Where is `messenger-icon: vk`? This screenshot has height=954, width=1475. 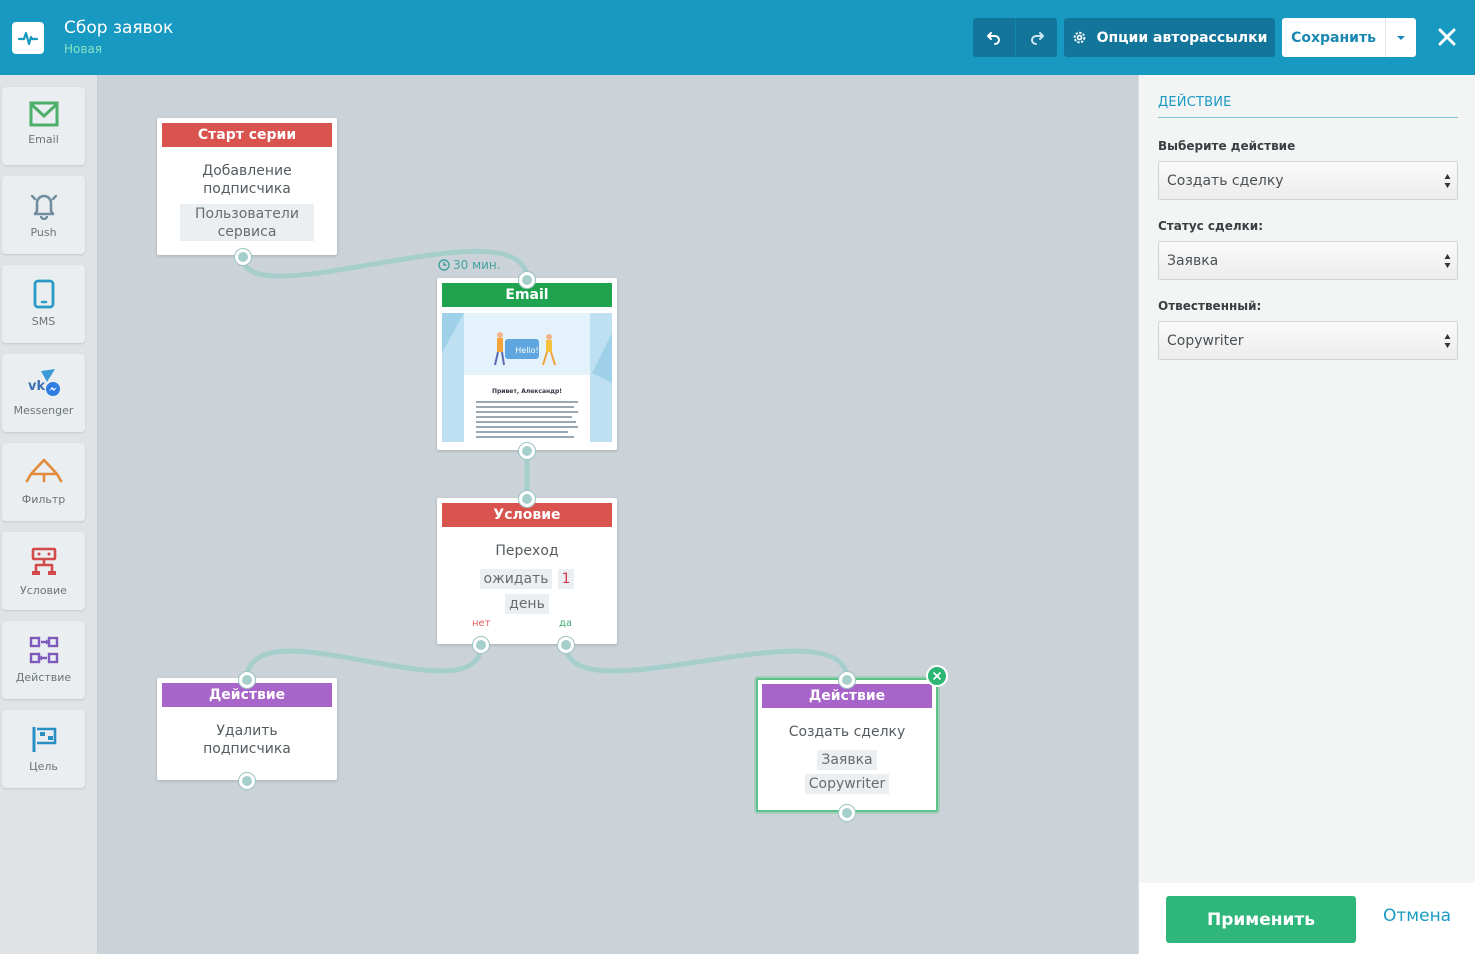
messenger-icon: vk is located at coordinates (44, 382).